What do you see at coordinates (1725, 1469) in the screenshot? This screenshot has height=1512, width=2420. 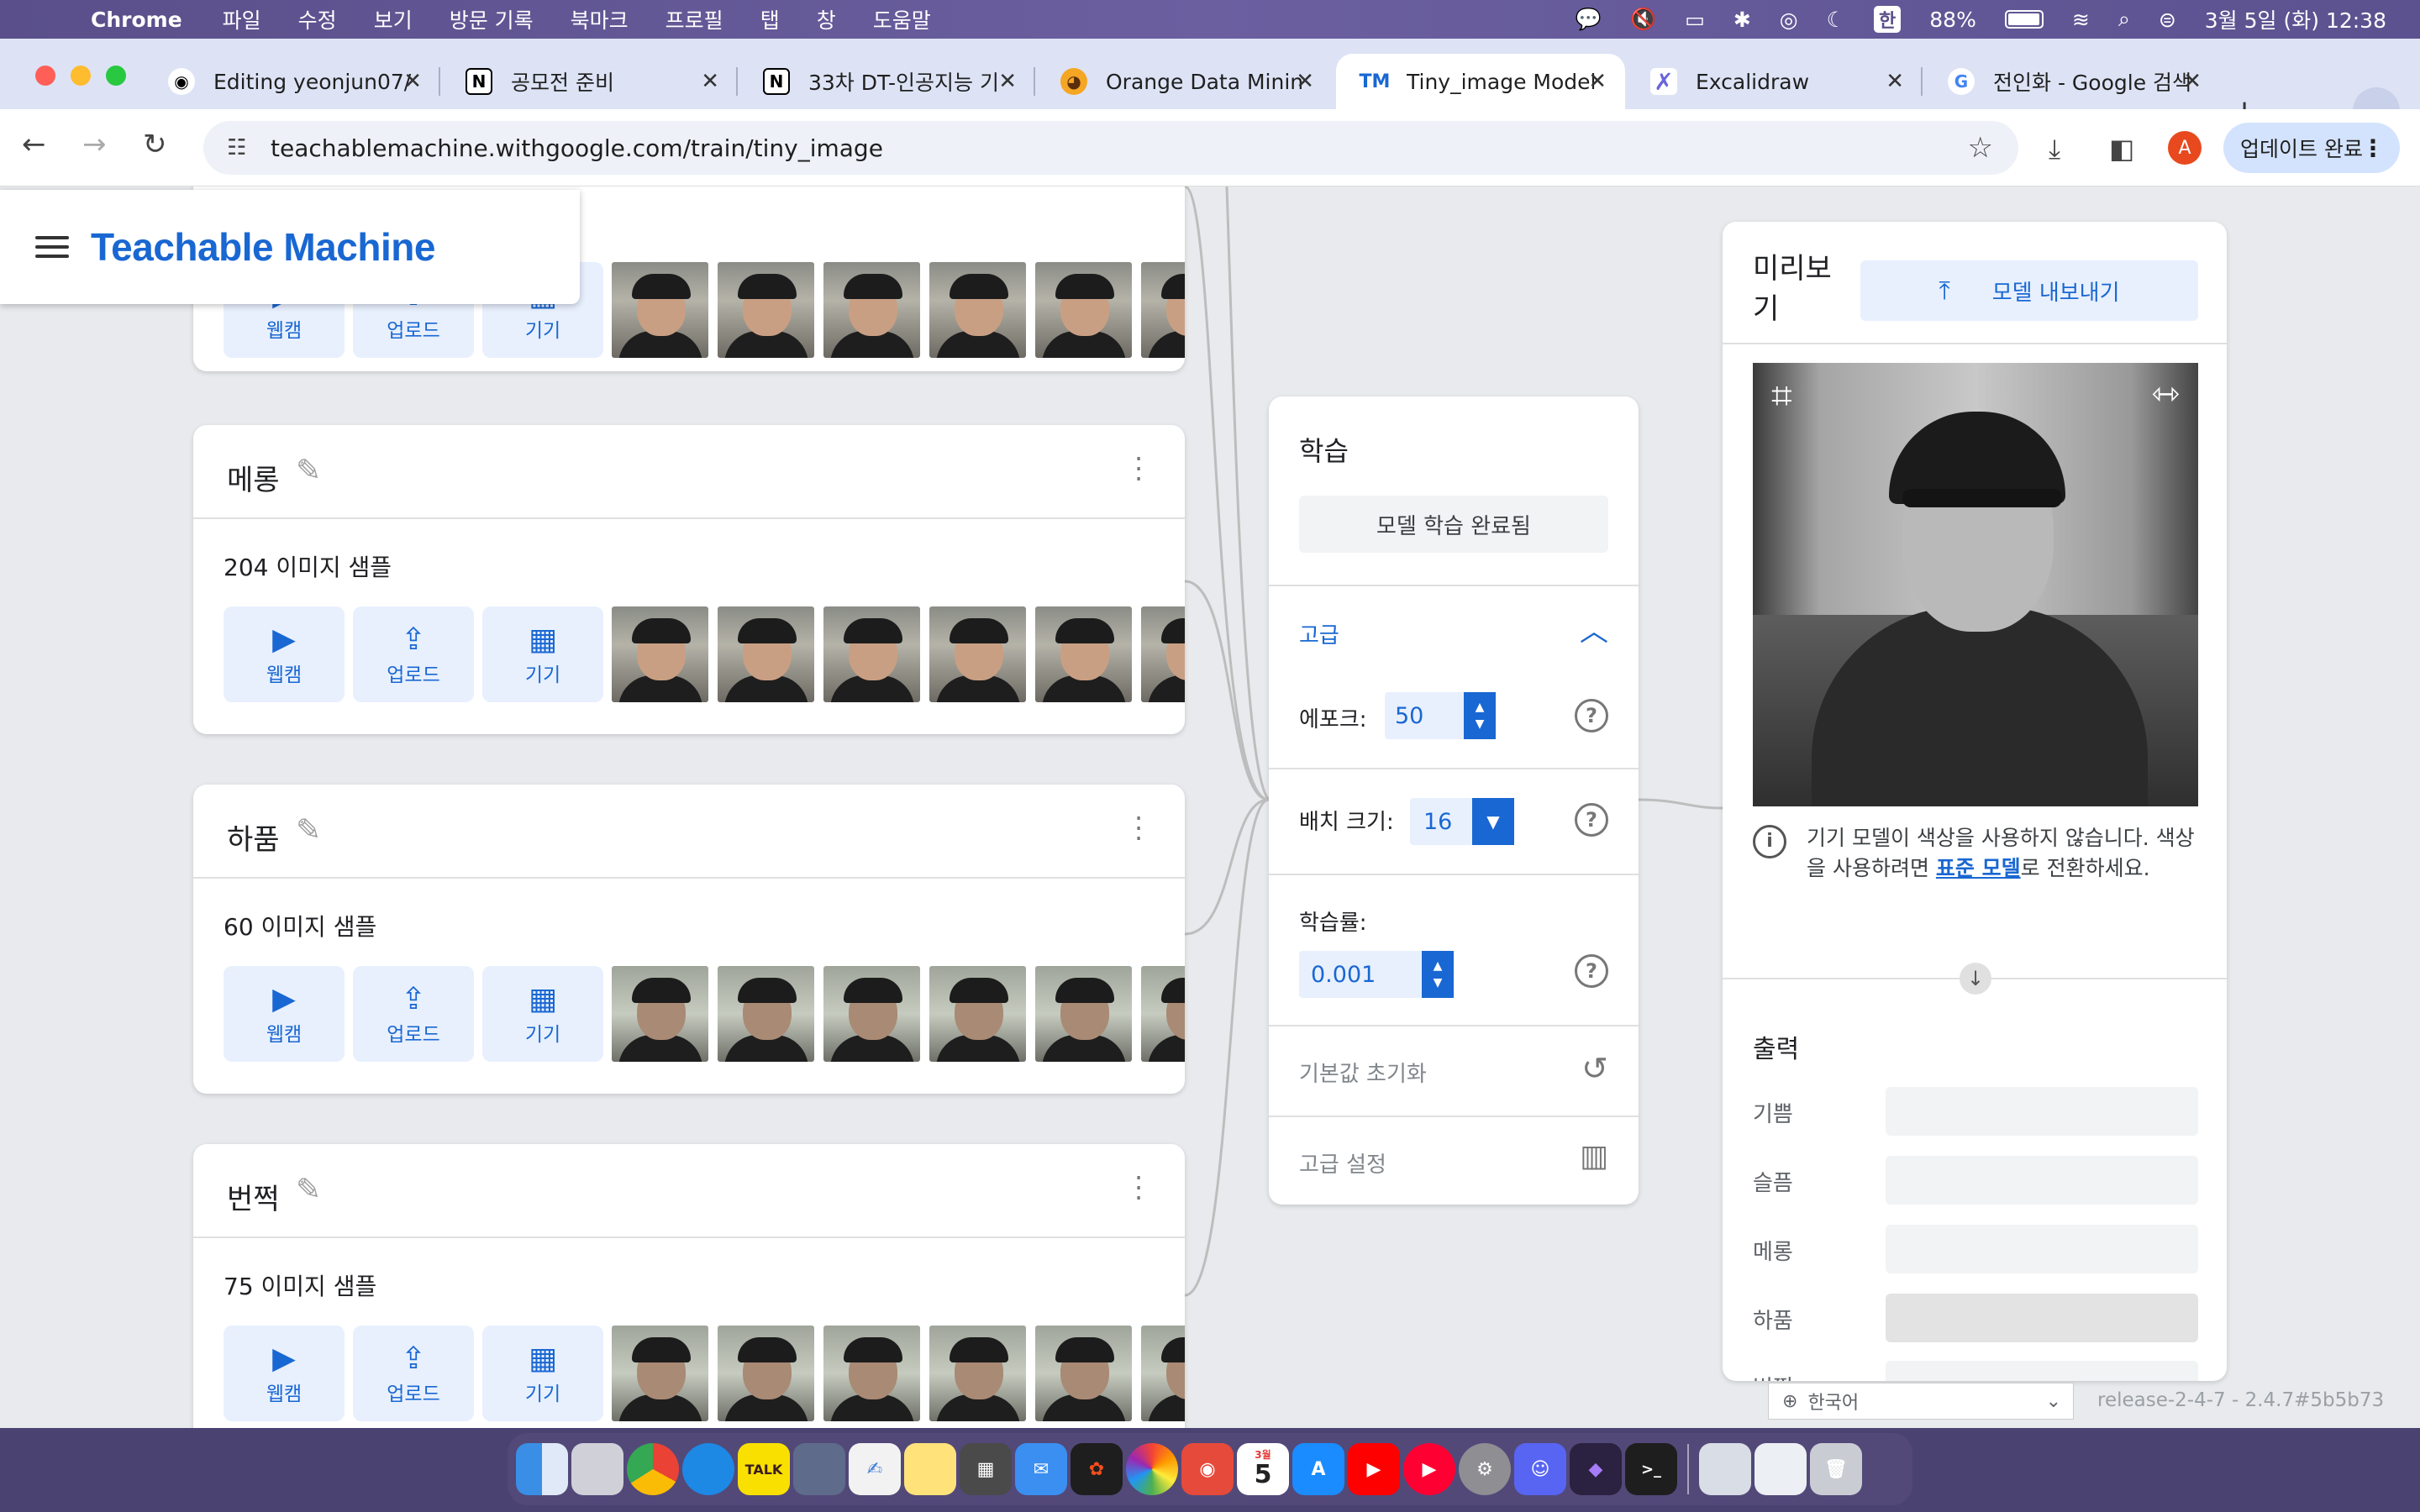 I see `documents-folder-icon` at bounding box center [1725, 1469].